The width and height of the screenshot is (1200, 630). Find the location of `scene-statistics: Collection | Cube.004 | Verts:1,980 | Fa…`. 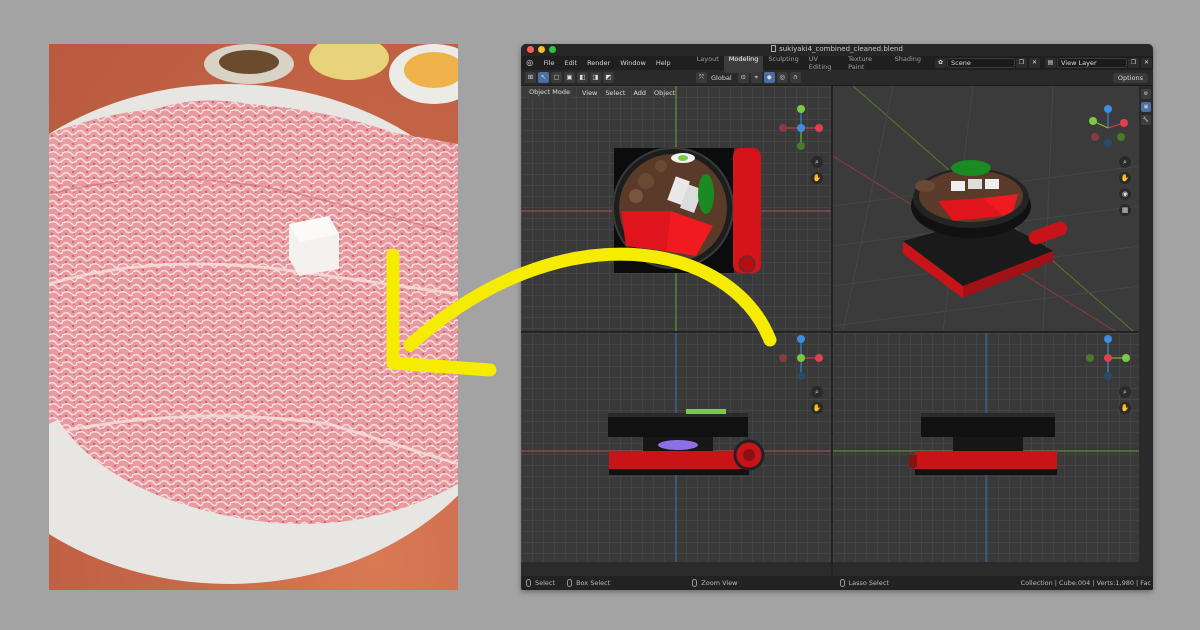

scene-statistics: Collection | Cube.004 | Verts:1,980 | Fa… is located at coordinates (1085, 583).